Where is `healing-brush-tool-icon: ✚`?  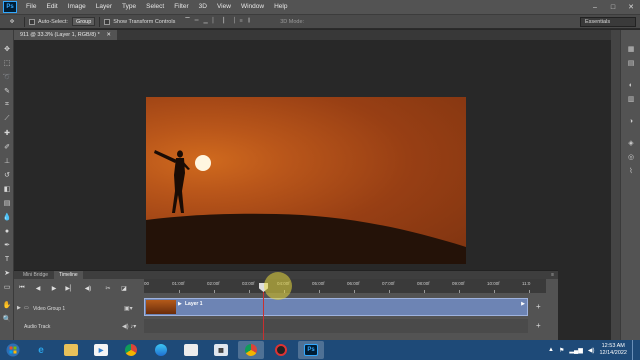 healing-brush-tool-icon: ✚ is located at coordinates (7, 133).